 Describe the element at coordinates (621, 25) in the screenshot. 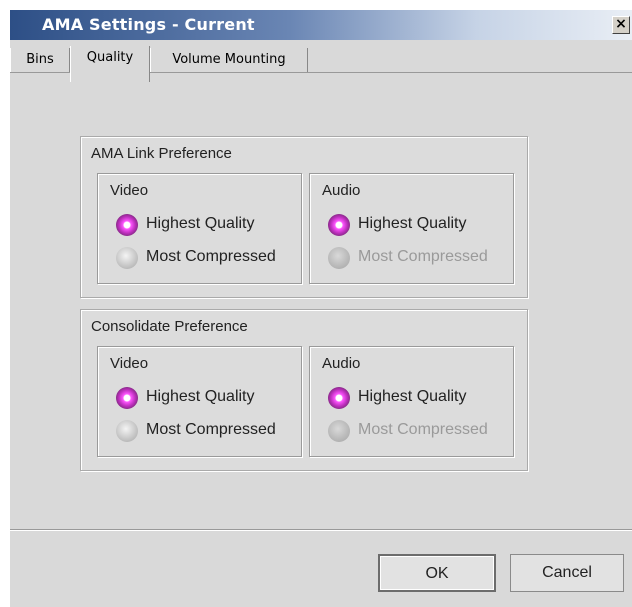

I see `close-button: ×` at that location.